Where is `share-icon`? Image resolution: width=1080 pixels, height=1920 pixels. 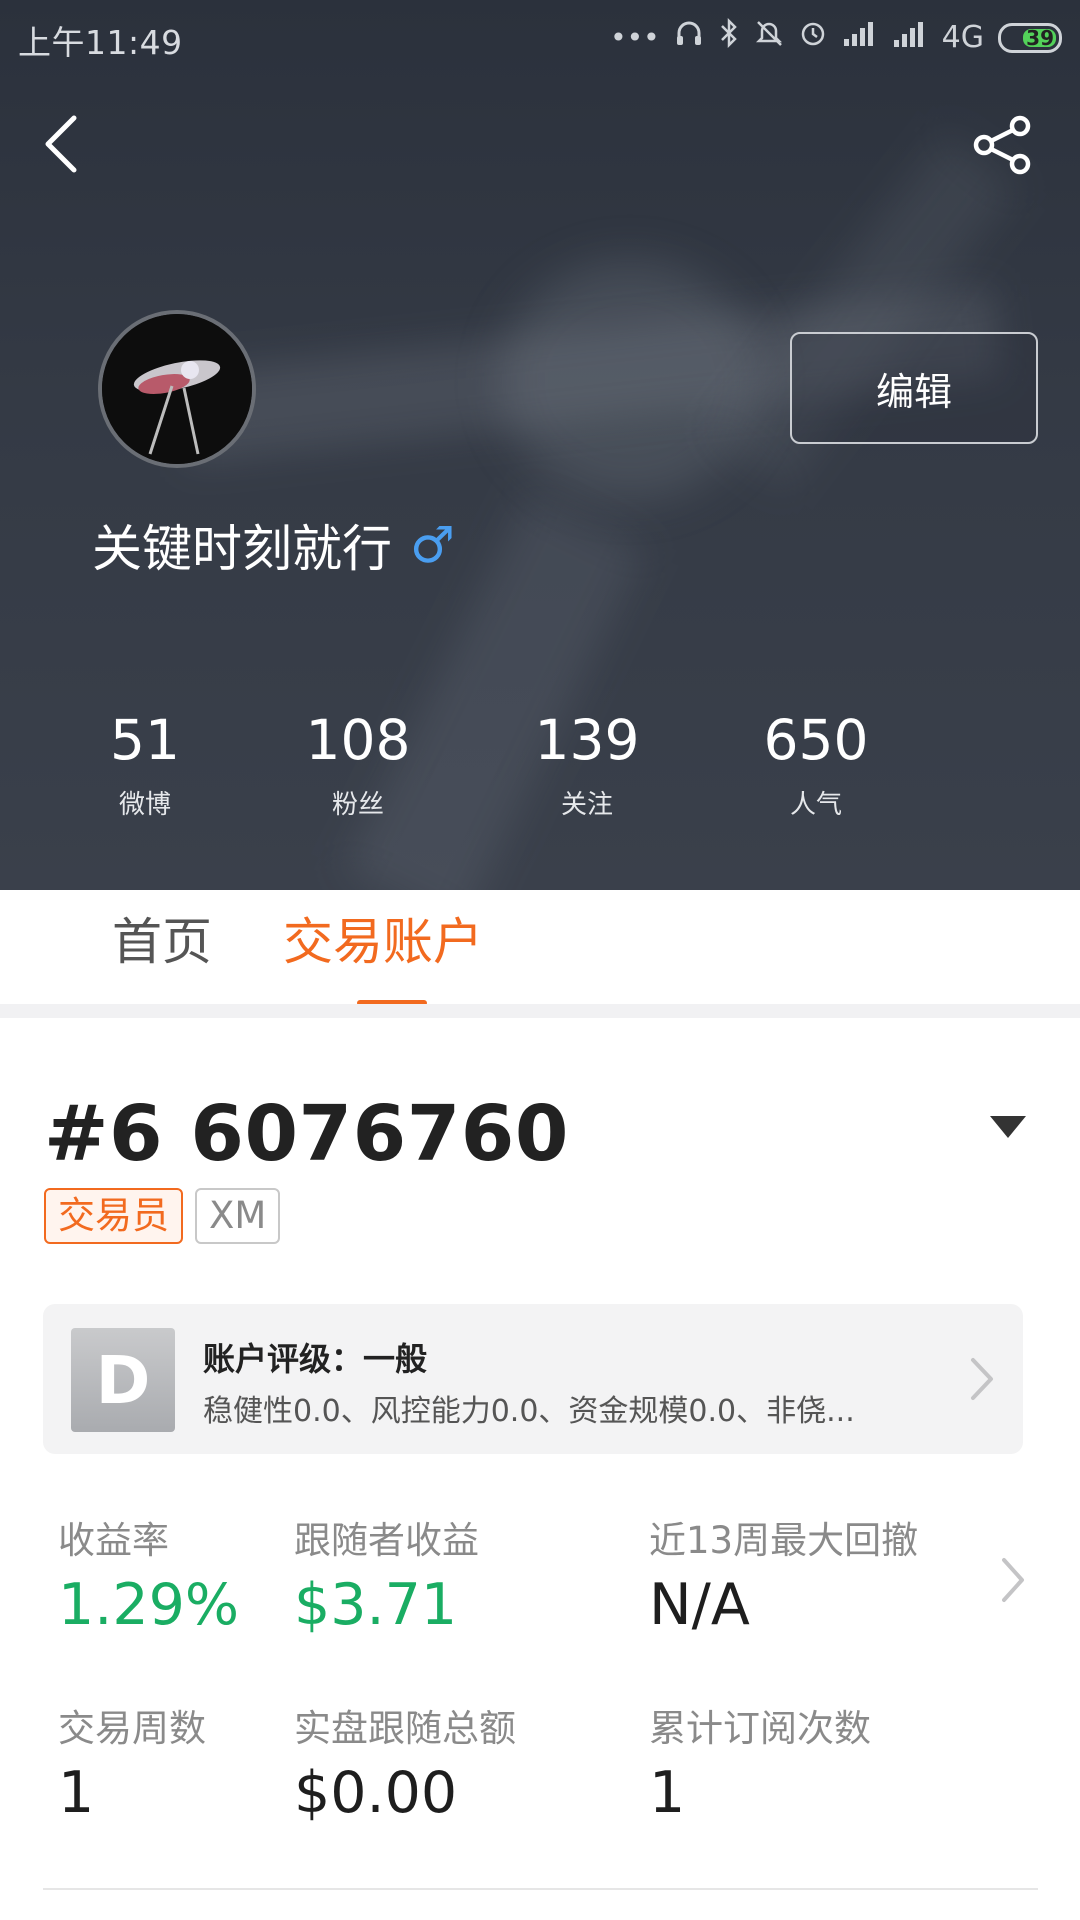 share-icon is located at coordinates (1003, 145).